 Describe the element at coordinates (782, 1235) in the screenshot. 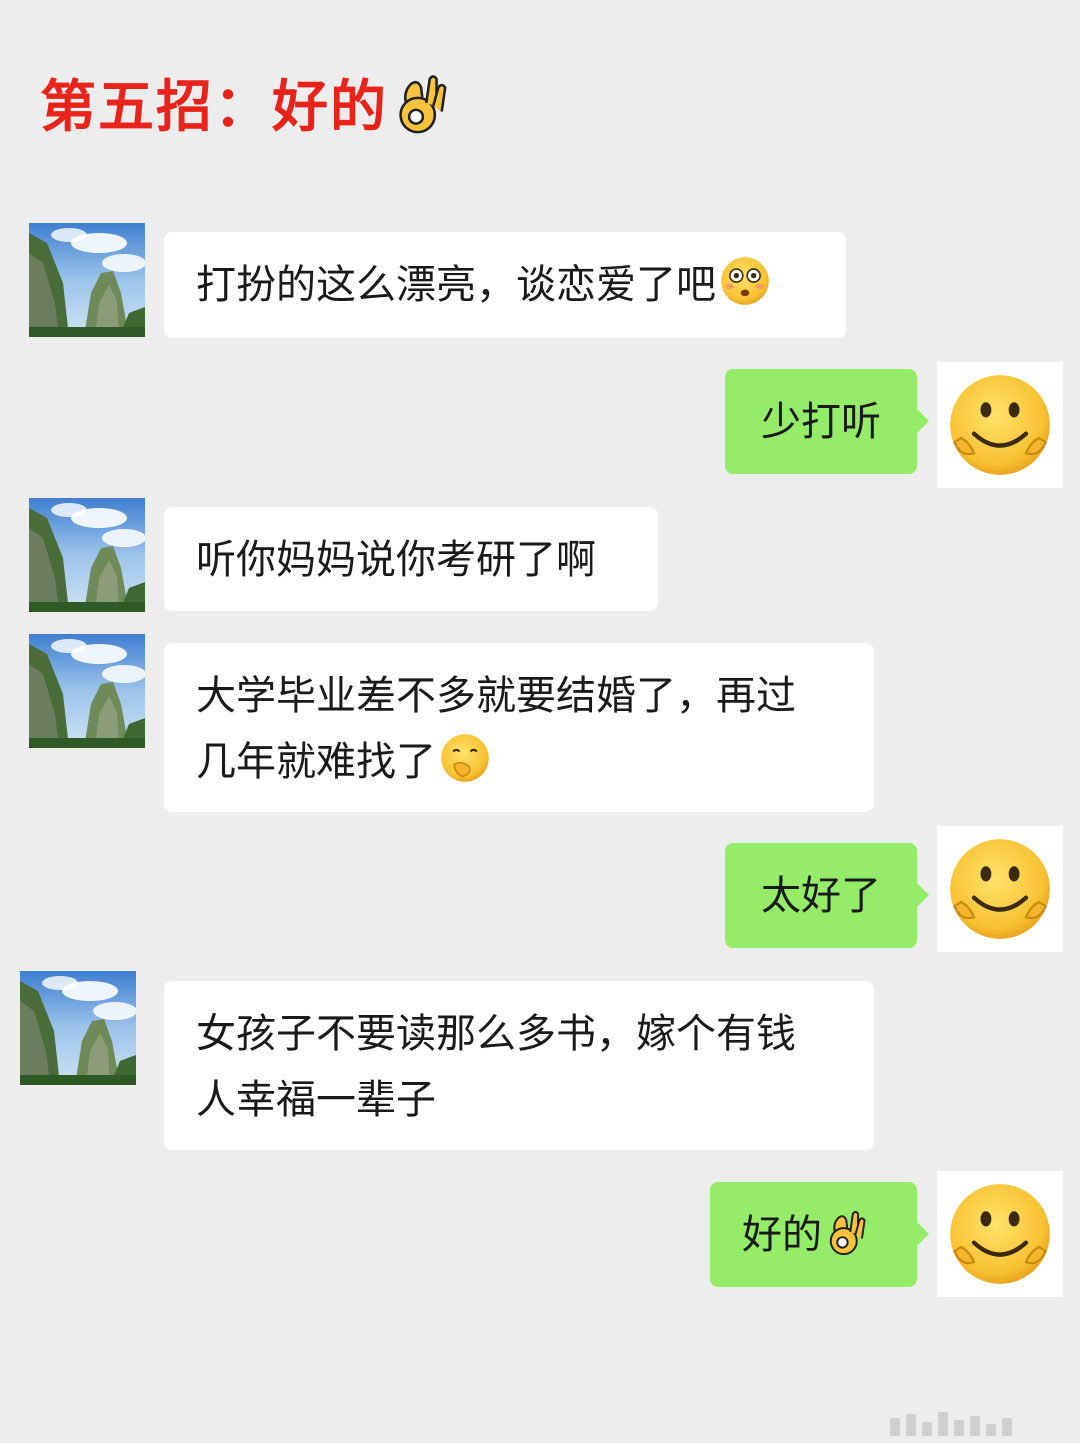

I see `message-text: 好的` at that location.